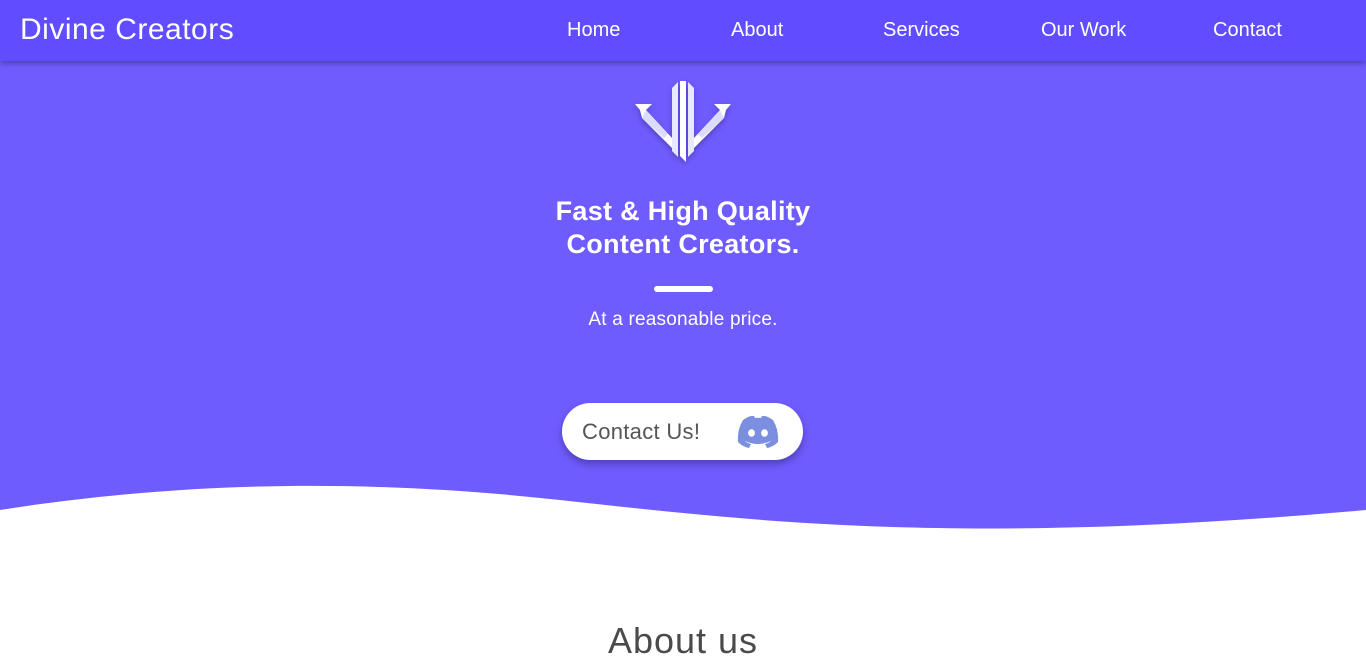 The height and width of the screenshot is (662, 1366). What do you see at coordinates (683, 289) in the screenshot?
I see `hero-divider` at bounding box center [683, 289].